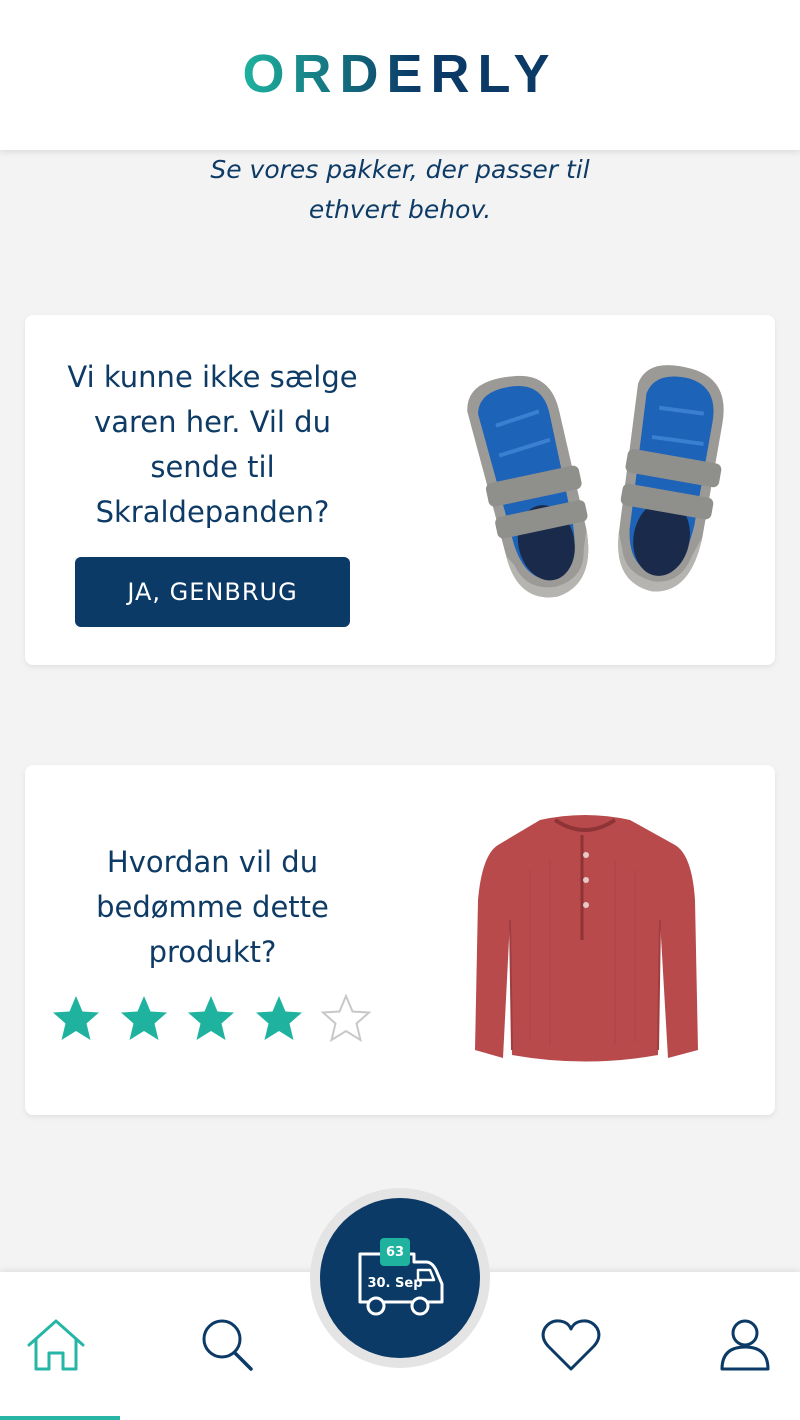 Image resolution: width=800 pixels, height=1420 pixels. What do you see at coordinates (745, 1345) in the screenshot?
I see `user-icon` at bounding box center [745, 1345].